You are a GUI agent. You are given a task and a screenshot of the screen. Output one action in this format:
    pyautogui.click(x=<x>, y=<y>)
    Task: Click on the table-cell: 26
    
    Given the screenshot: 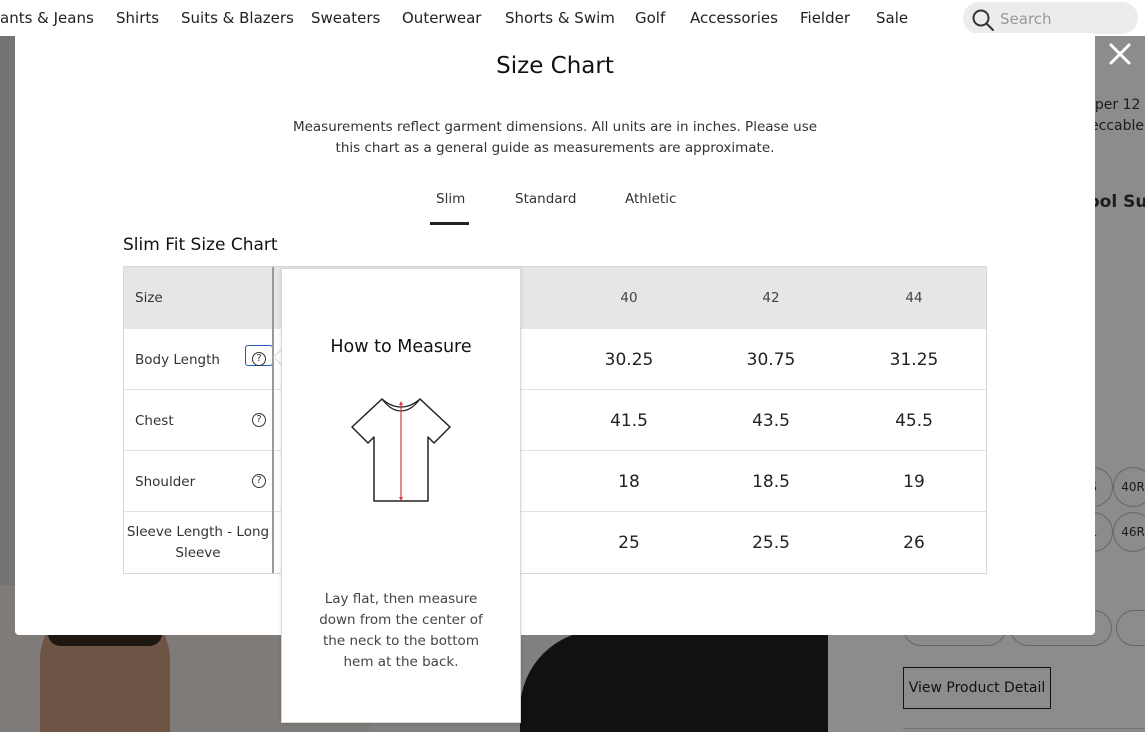 What is the action you would take?
    pyautogui.click(x=914, y=542)
    